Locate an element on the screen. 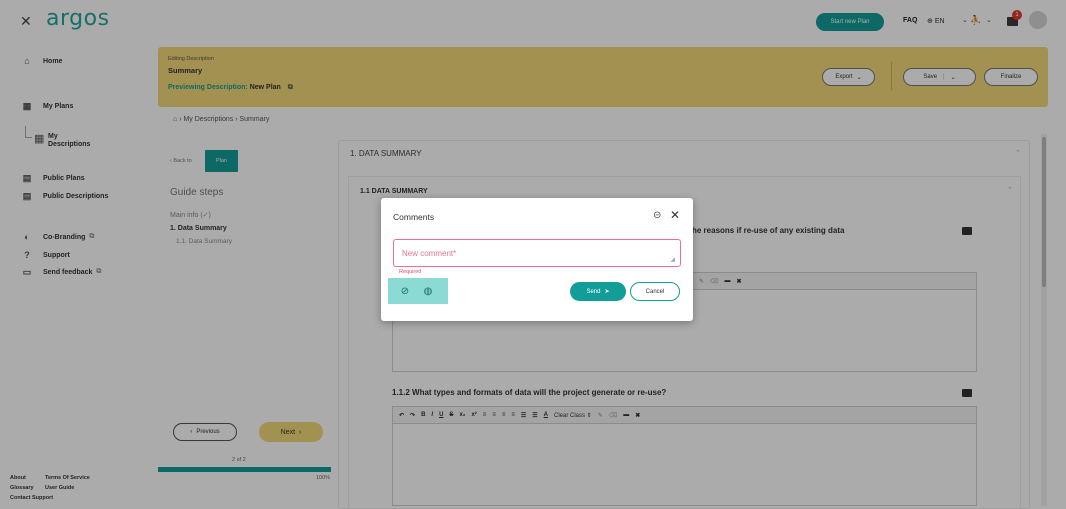  send-button: Send ➤ is located at coordinates (598, 291).